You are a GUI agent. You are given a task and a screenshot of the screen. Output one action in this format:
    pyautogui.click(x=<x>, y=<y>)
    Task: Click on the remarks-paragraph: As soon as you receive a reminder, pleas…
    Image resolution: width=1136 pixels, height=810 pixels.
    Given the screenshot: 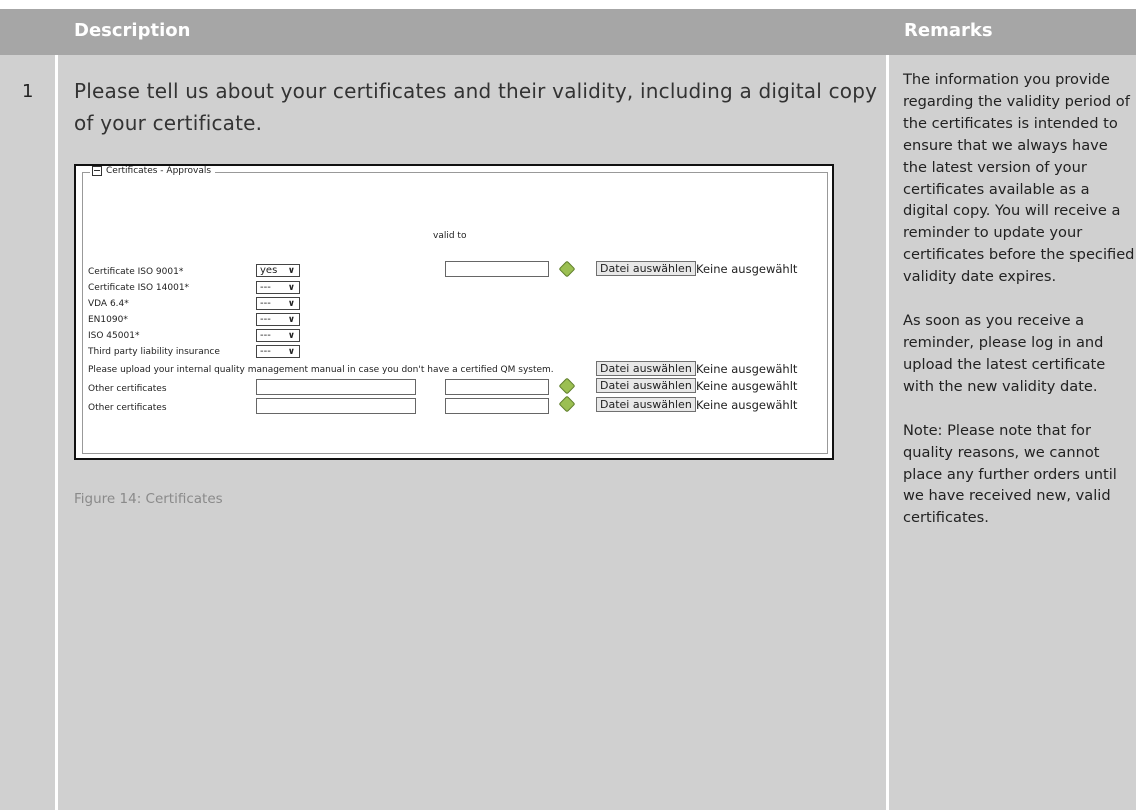 What is the action you would take?
    pyautogui.click(x=1004, y=353)
    